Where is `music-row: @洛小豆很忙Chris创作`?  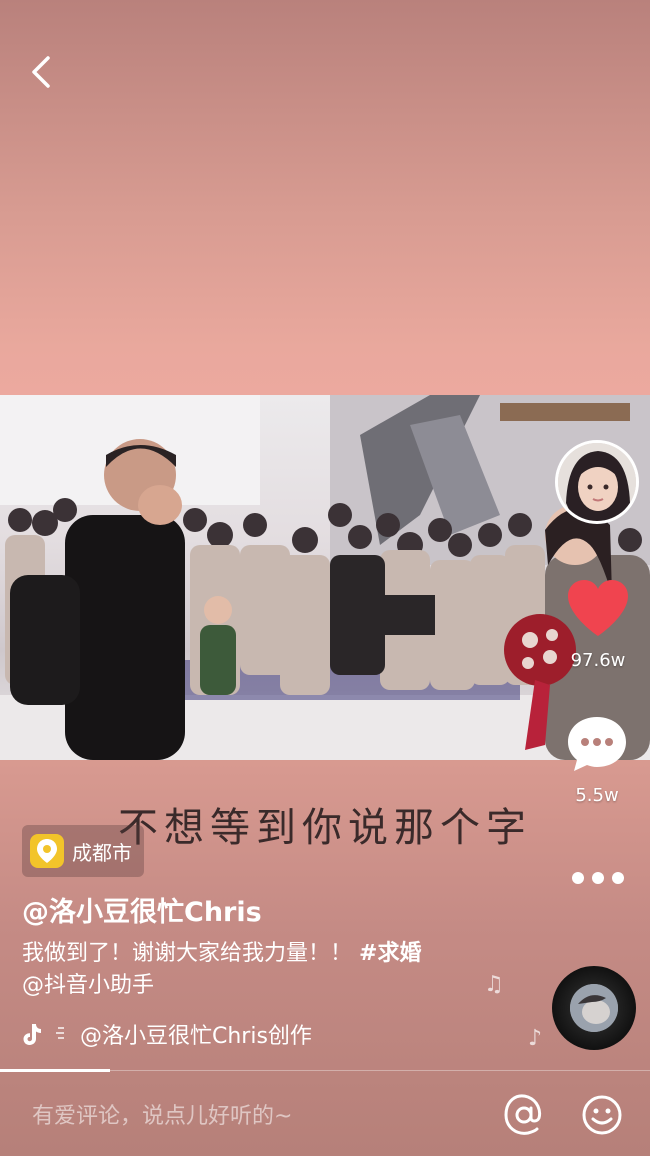
music-row: @洛小豆很忙Chris创作 is located at coordinates (167, 1034).